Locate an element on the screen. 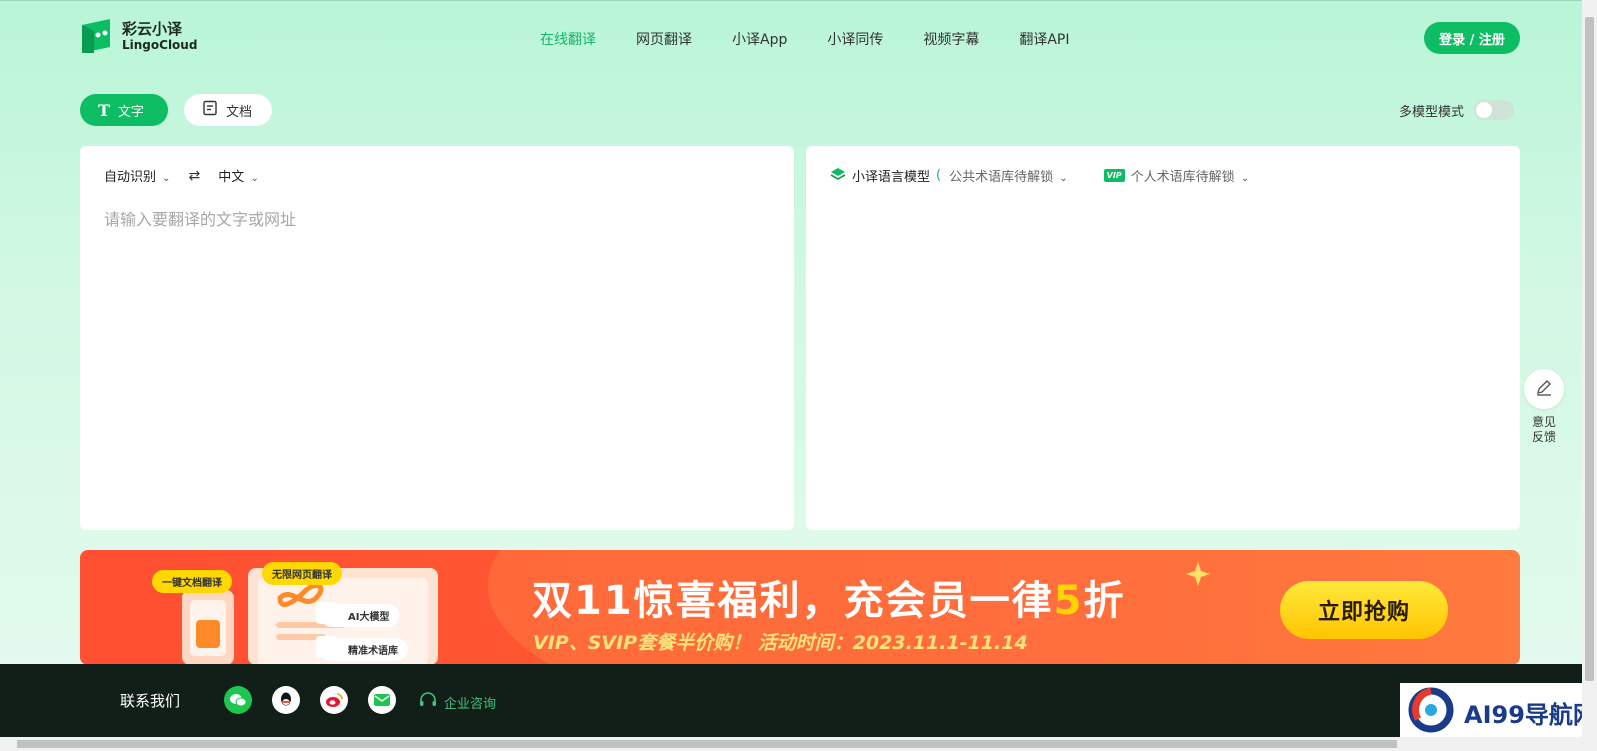 This screenshot has width=1597, height=751. promo-title-suffix: 折 is located at coordinates (1104, 601).